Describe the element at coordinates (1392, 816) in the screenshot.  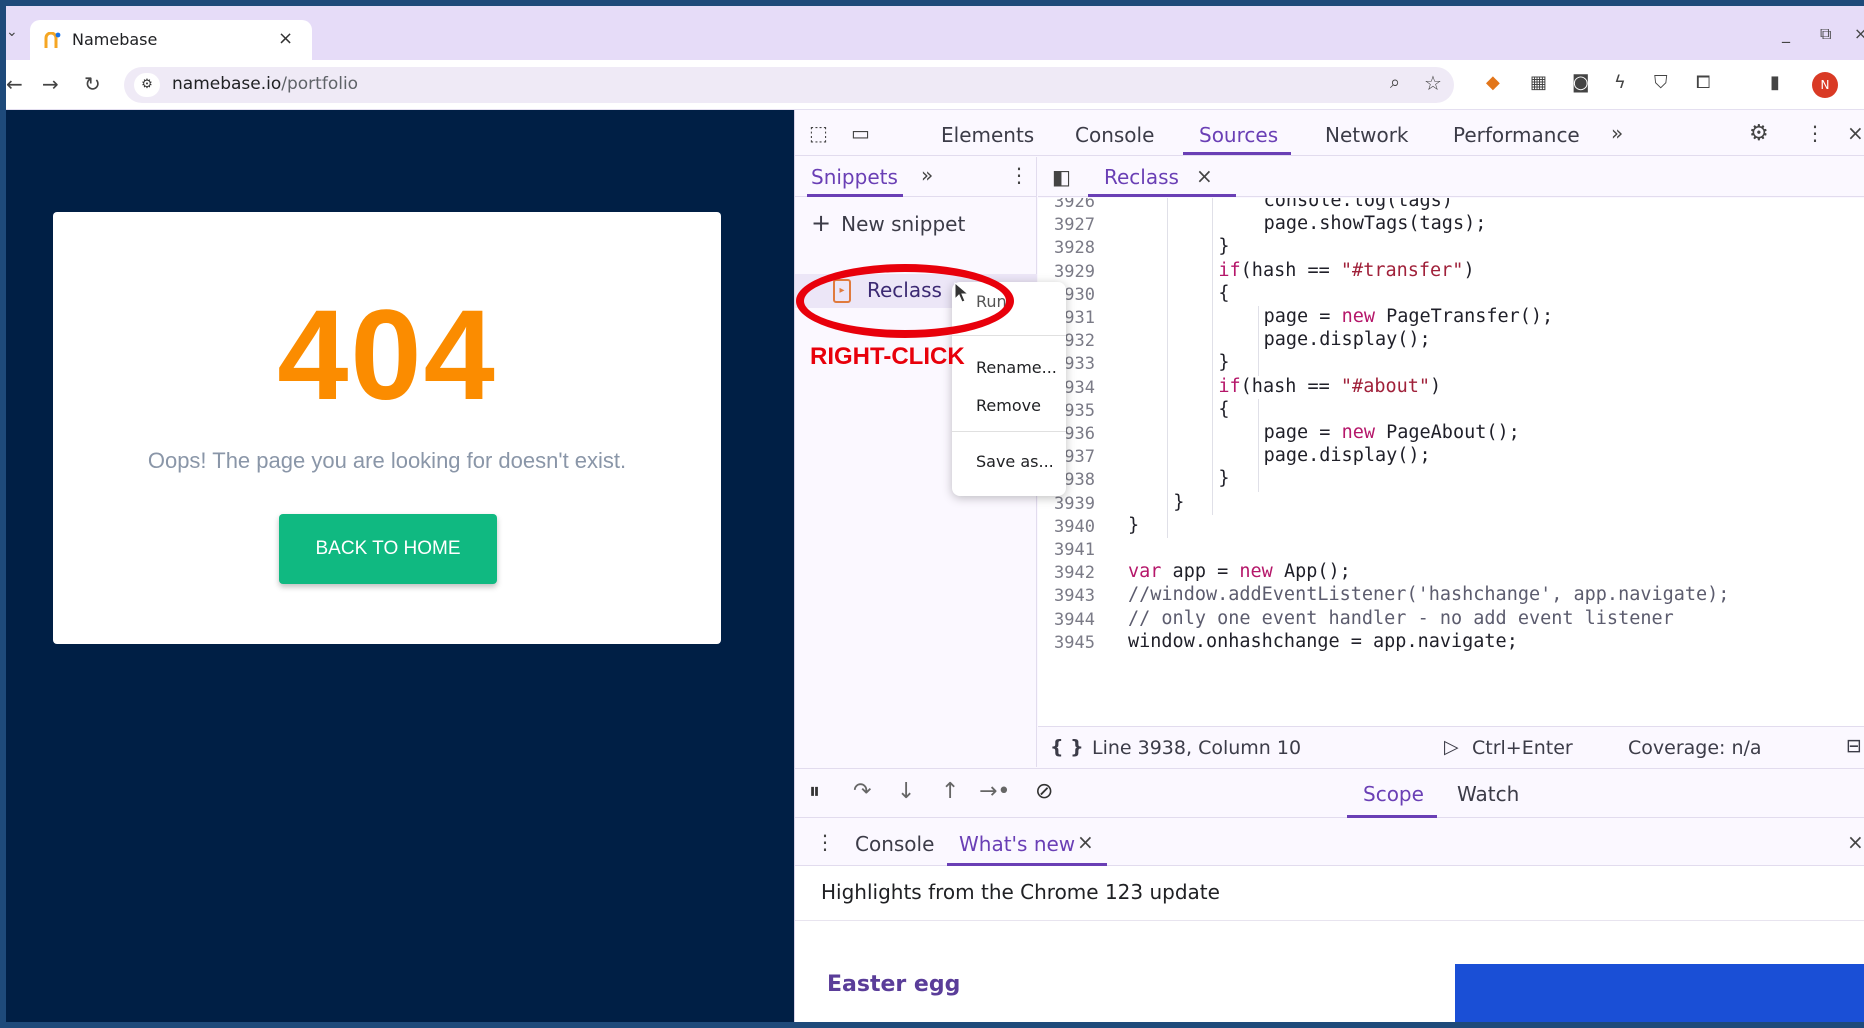
I see `scope-tab-indicator` at that location.